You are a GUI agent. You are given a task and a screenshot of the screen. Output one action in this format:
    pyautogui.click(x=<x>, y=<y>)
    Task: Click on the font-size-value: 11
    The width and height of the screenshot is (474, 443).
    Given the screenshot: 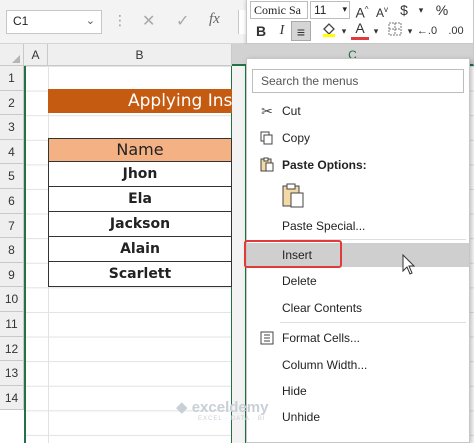 What is the action you would take?
    pyautogui.click(x=320, y=10)
    